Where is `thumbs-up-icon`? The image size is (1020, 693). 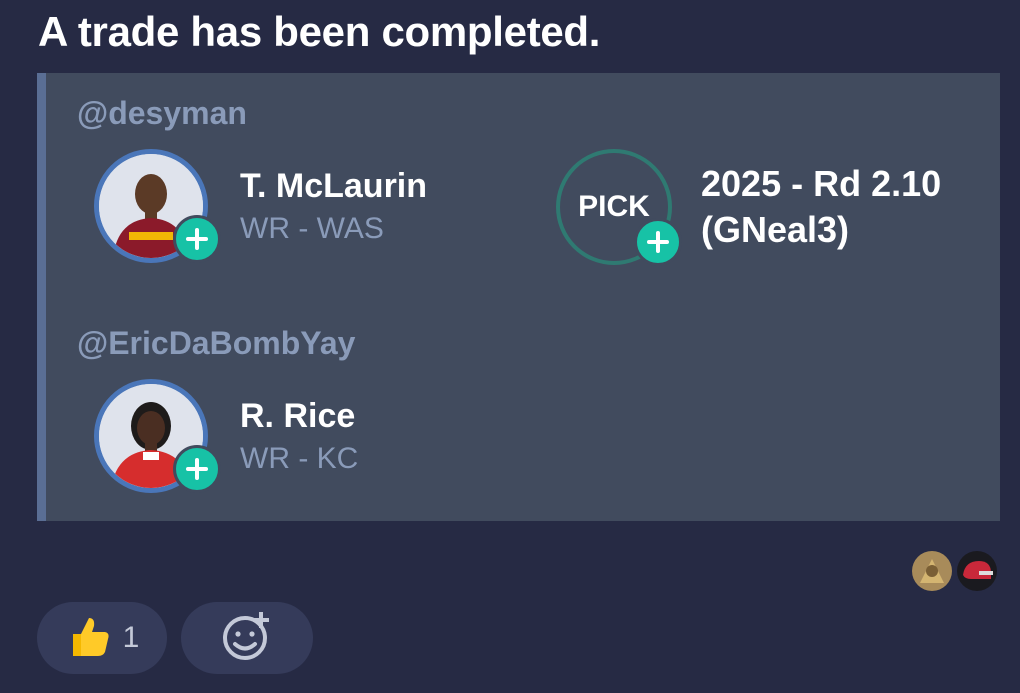 thumbs-up-icon is located at coordinates (89, 638).